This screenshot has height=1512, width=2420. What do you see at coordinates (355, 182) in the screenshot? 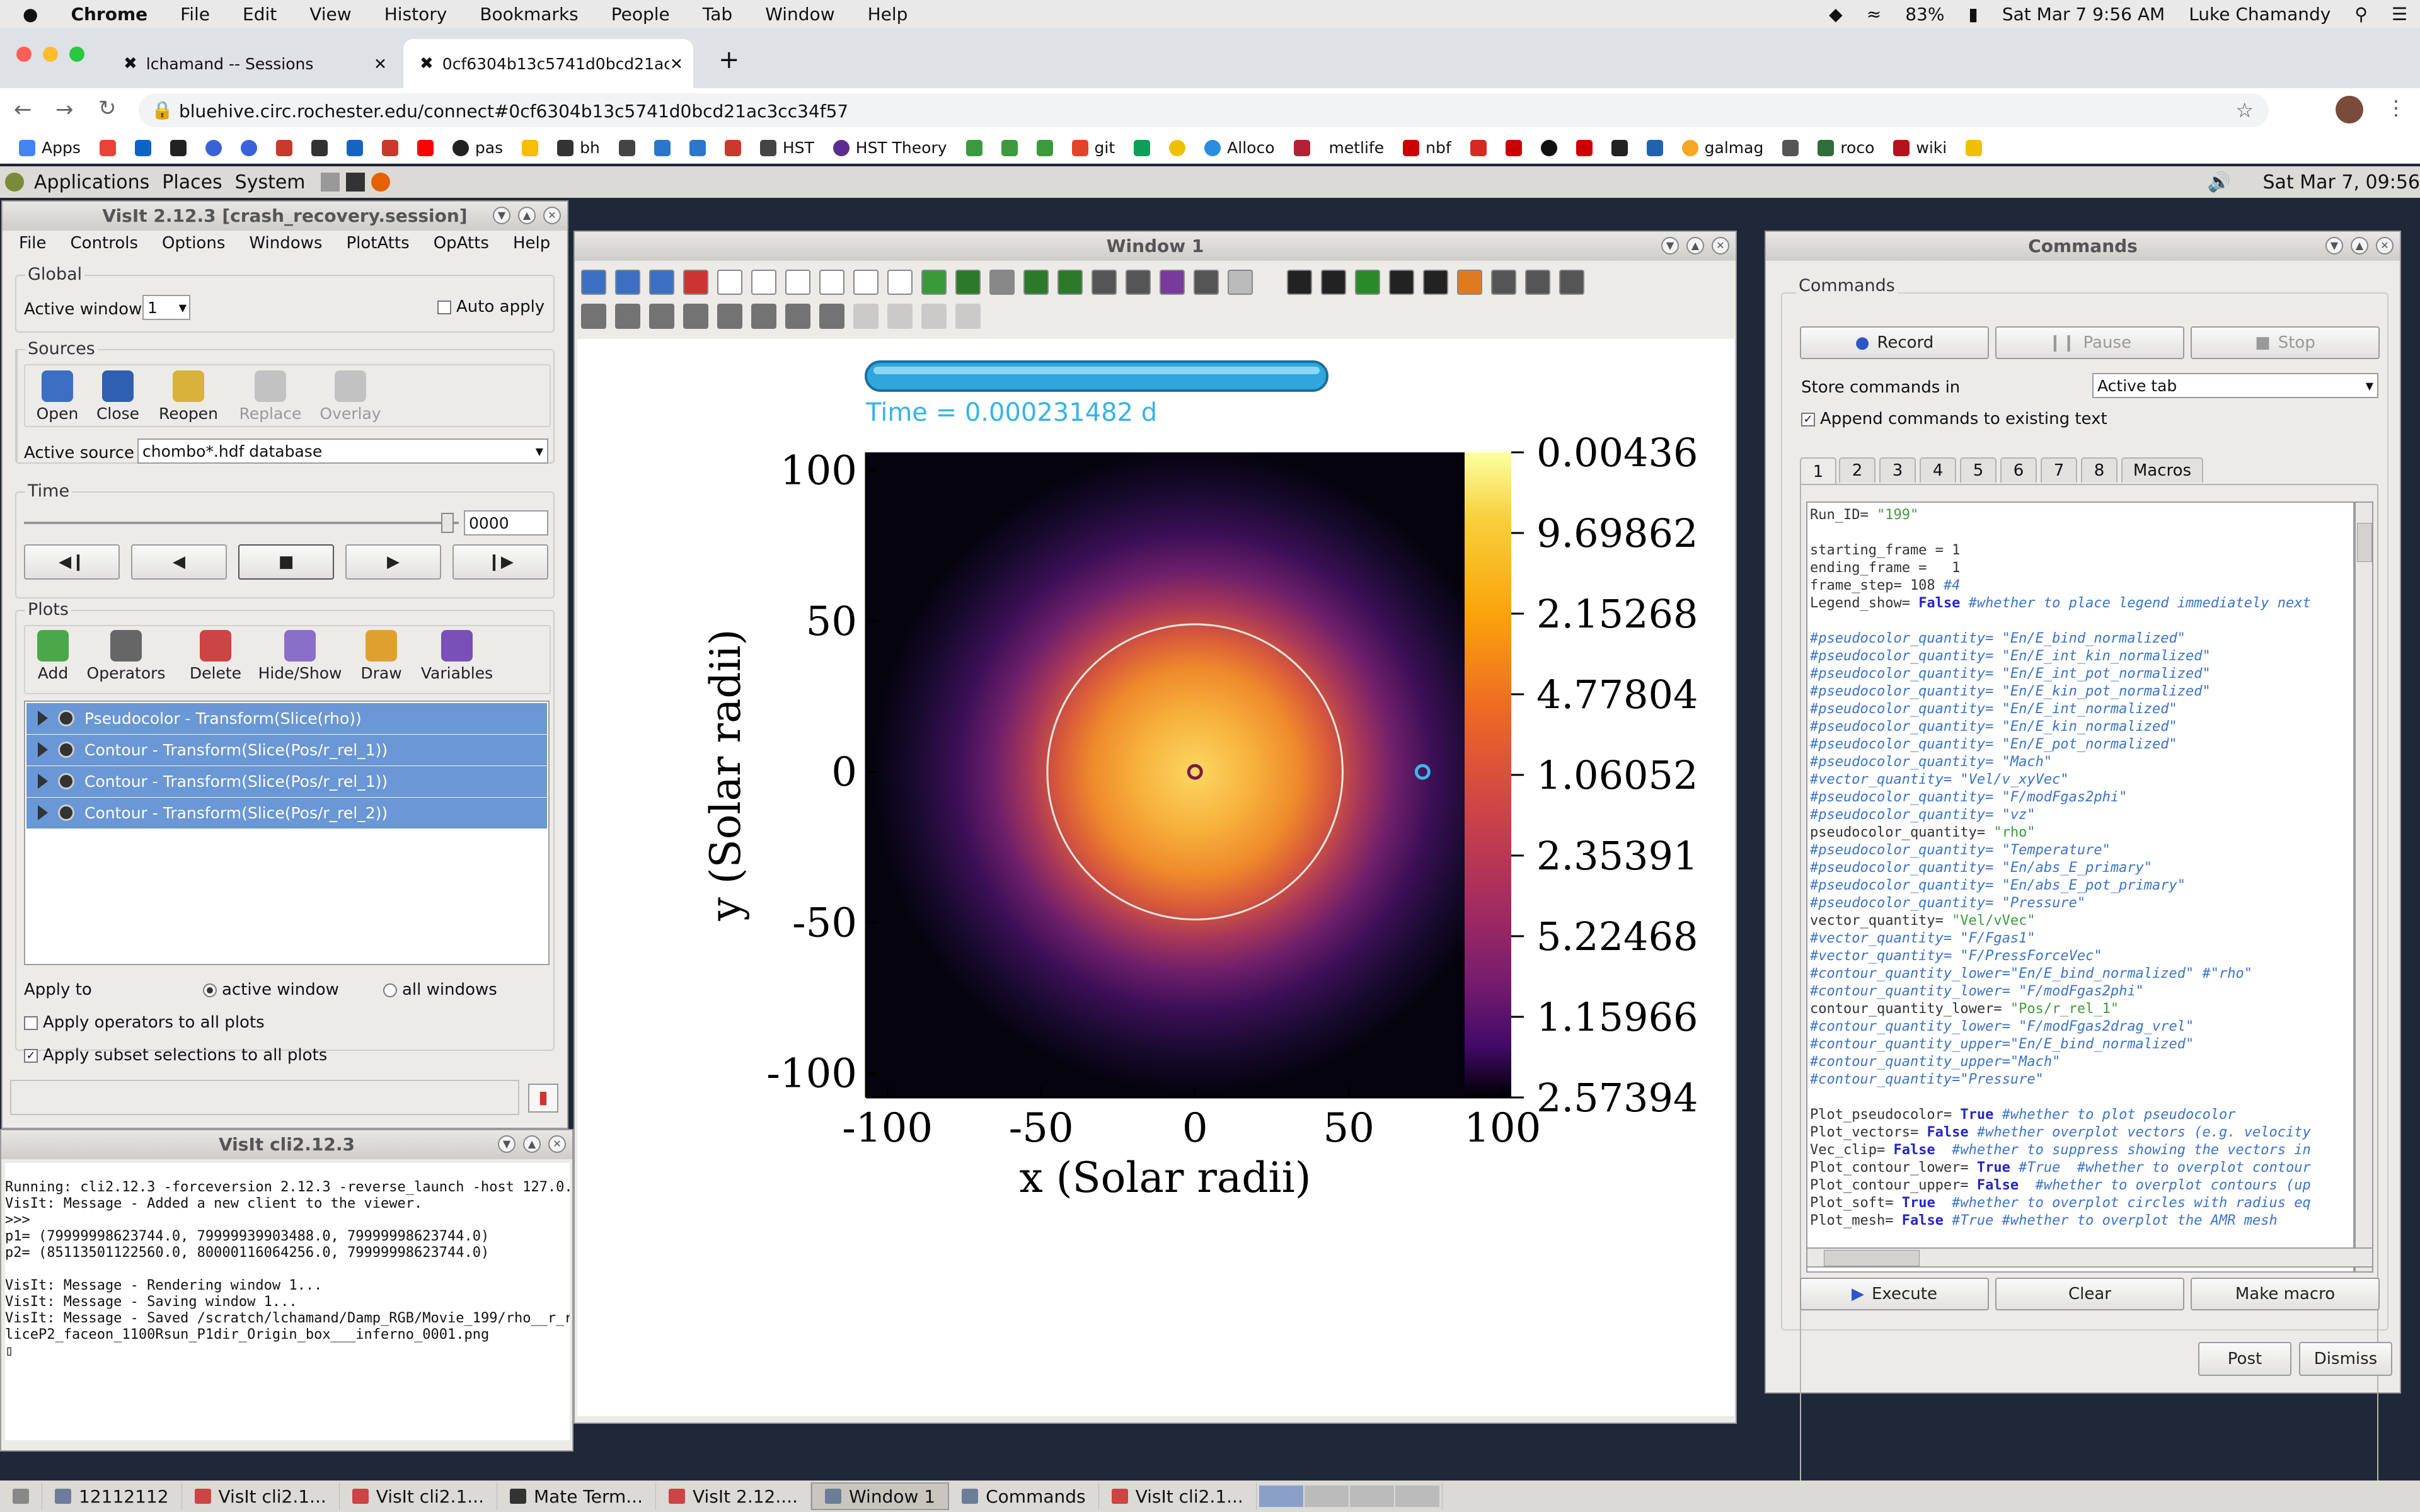
I see `terminal-launcher-icon` at bounding box center [355, 182].